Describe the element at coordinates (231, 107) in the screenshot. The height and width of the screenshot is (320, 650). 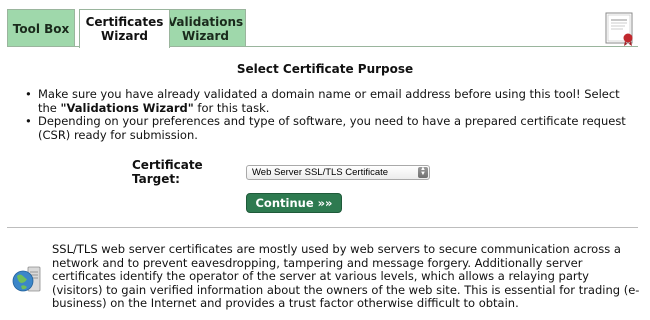
I see `list-item-text: for this task.` at that location.